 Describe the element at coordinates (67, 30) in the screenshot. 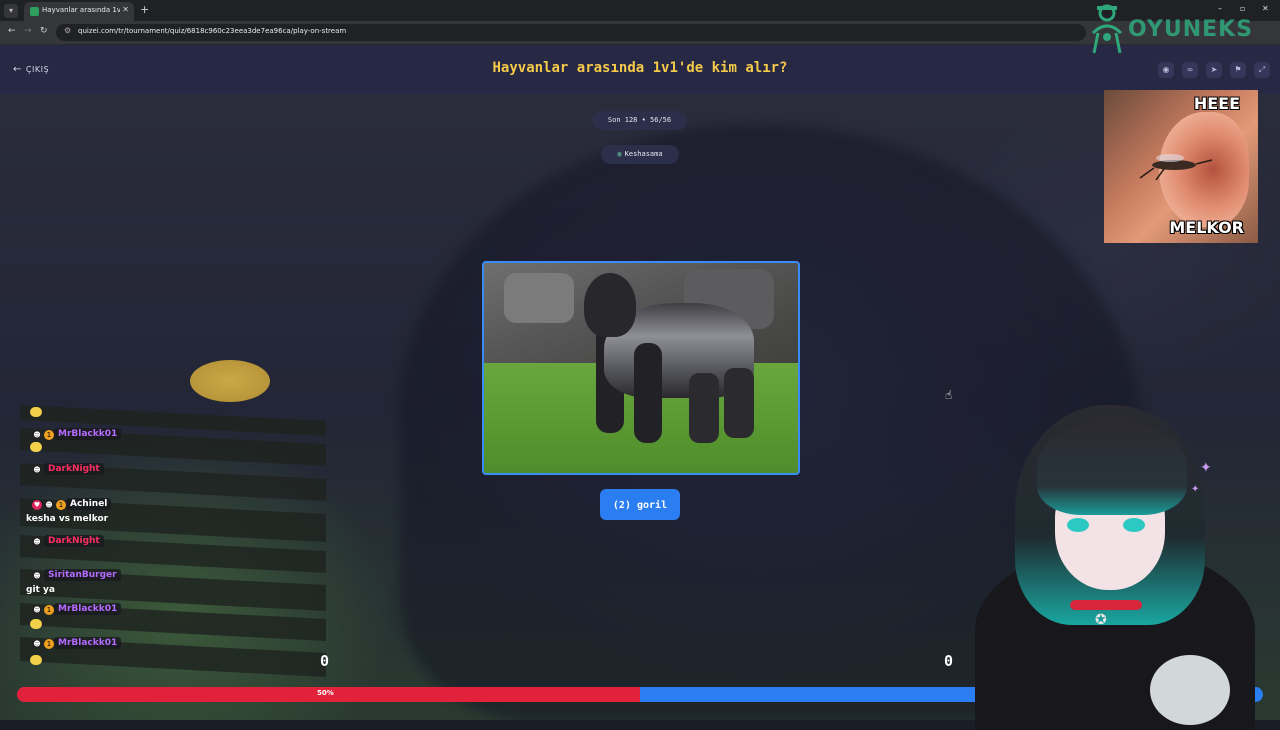

I see `site-info-icon: ⚙` at that location.